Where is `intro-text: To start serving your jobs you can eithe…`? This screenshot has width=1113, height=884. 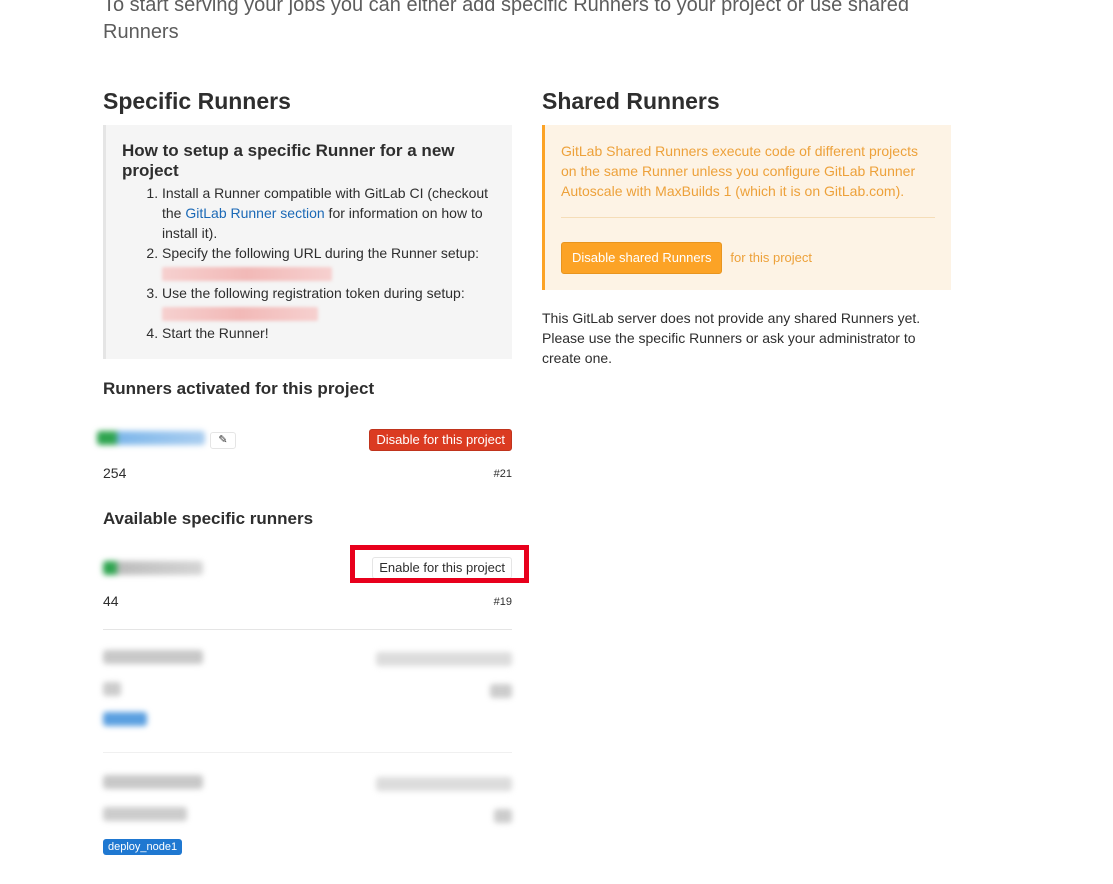
intro-text: To start serving your jobs you can eithe… is located at coordinates (506, 21).